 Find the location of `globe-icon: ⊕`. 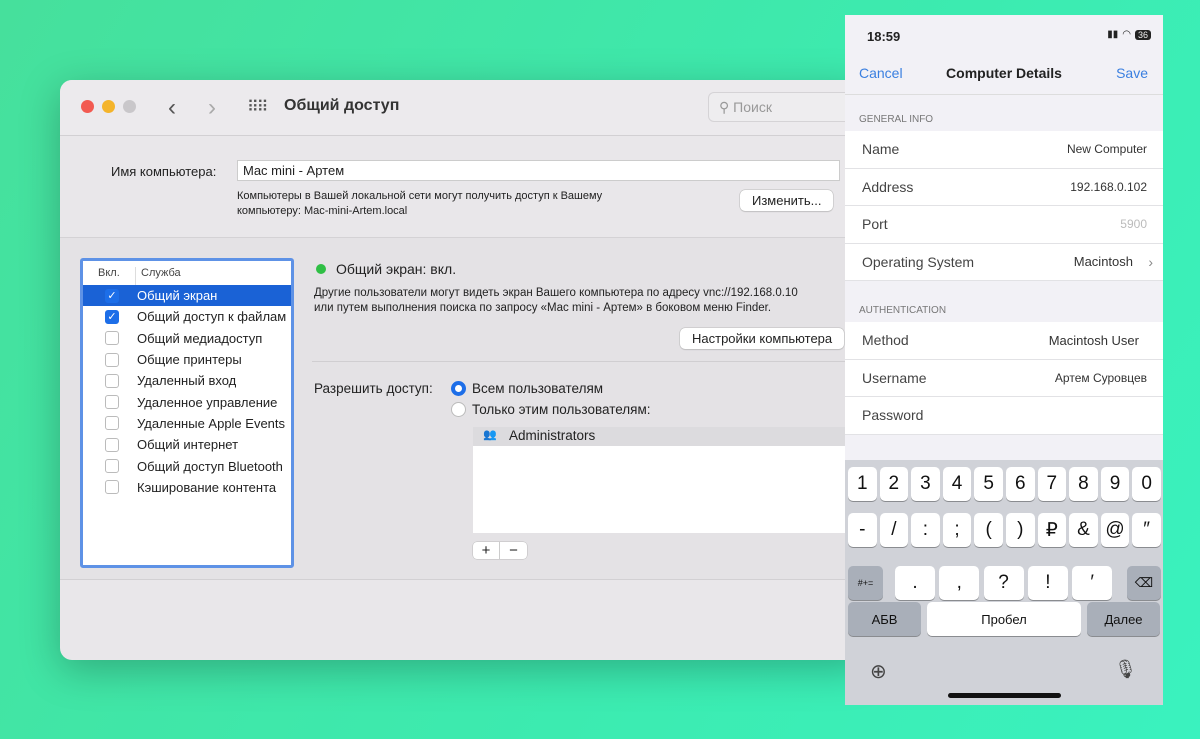

globe-icon: ⊕ is located at coordinates (878, 671).